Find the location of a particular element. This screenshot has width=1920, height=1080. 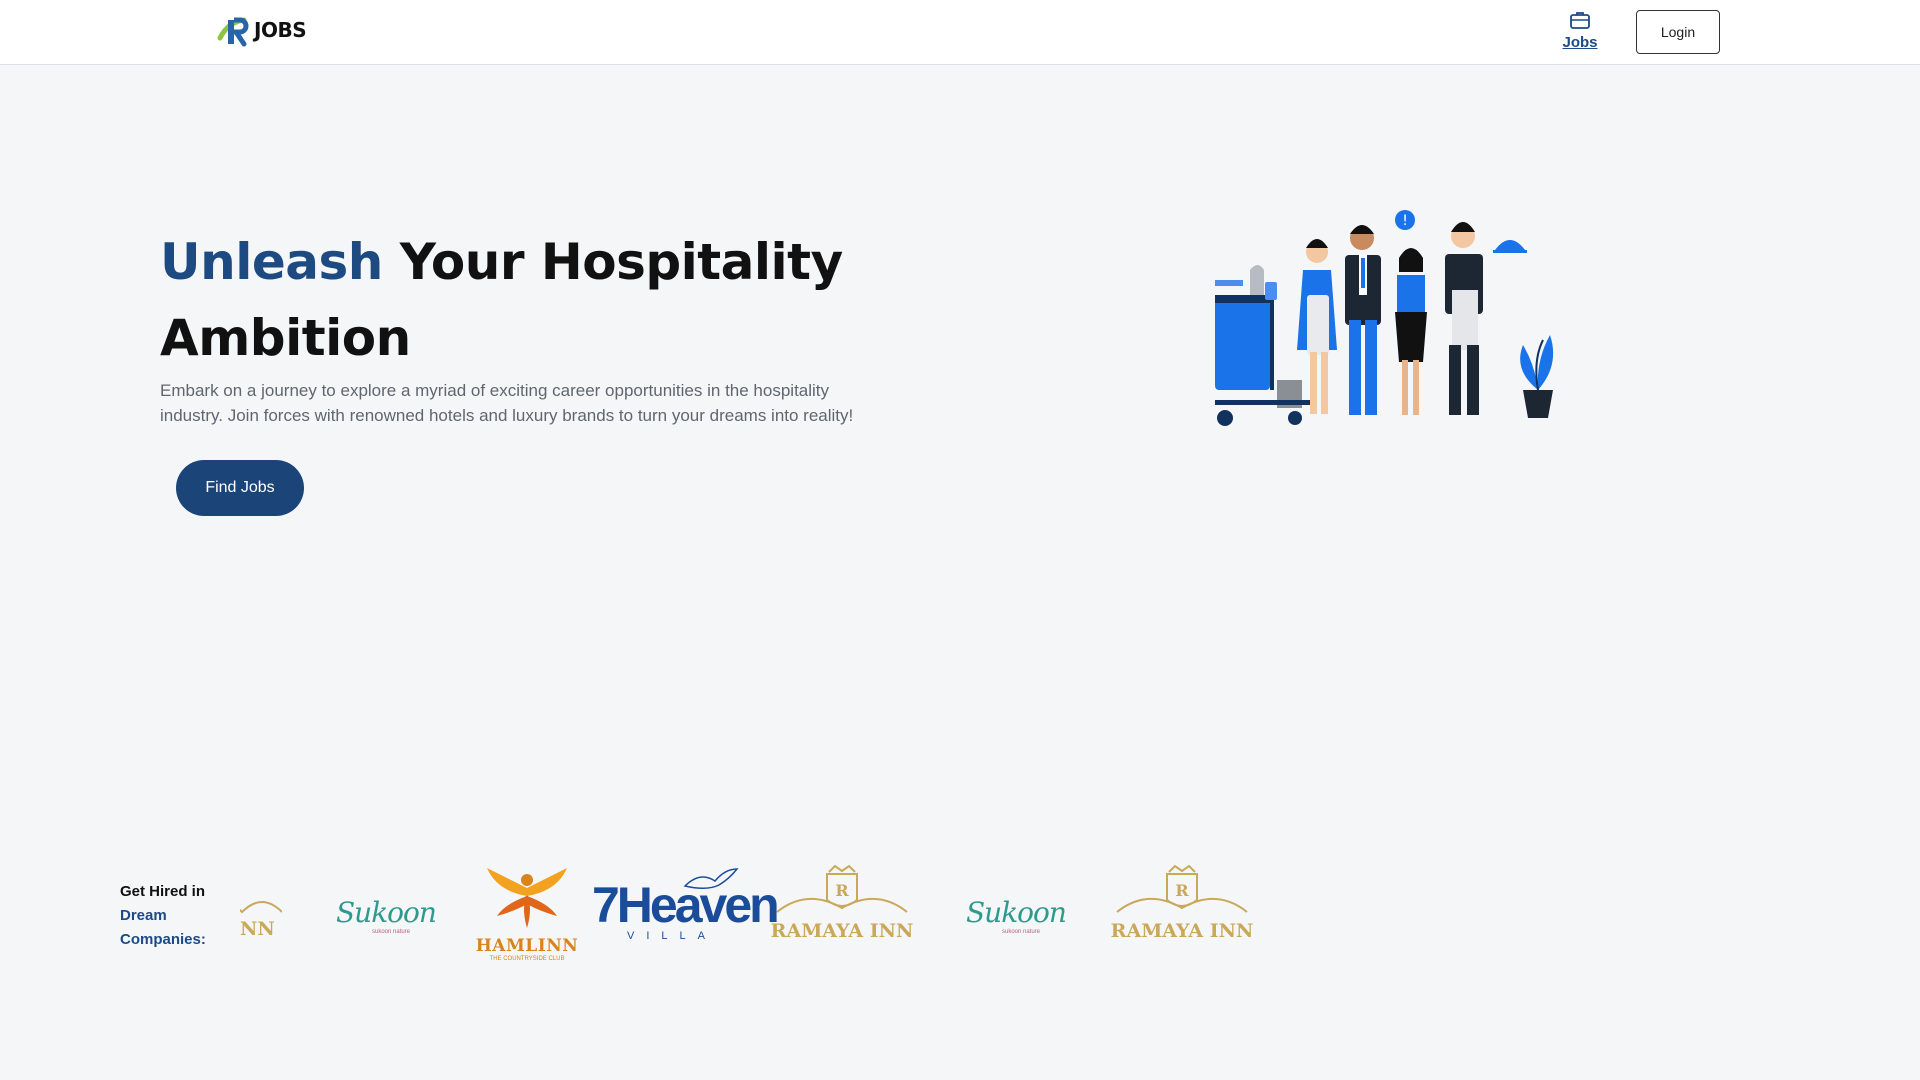

waiter-figure-icon is located at coordinates (1486, 318).